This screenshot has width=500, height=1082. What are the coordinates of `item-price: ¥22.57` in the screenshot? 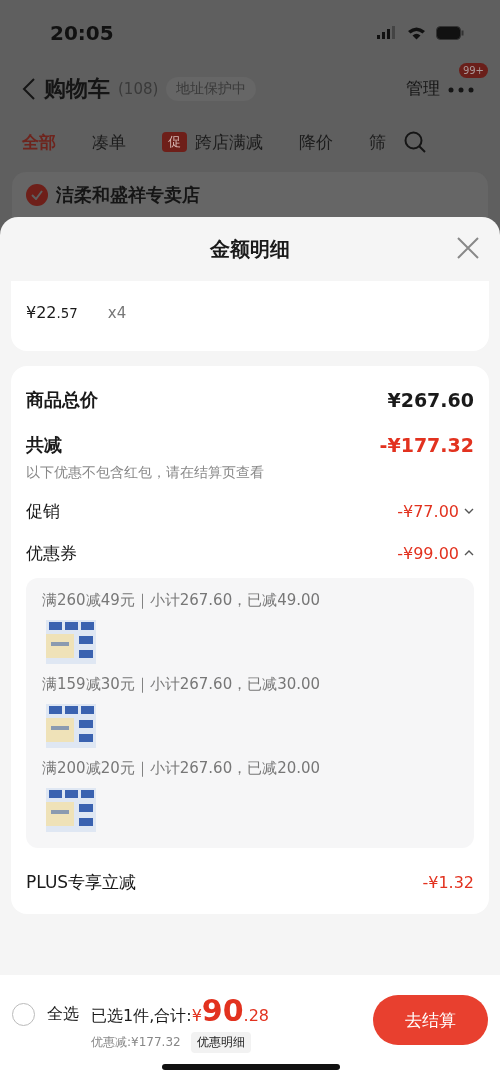 It's located at (52, 312).